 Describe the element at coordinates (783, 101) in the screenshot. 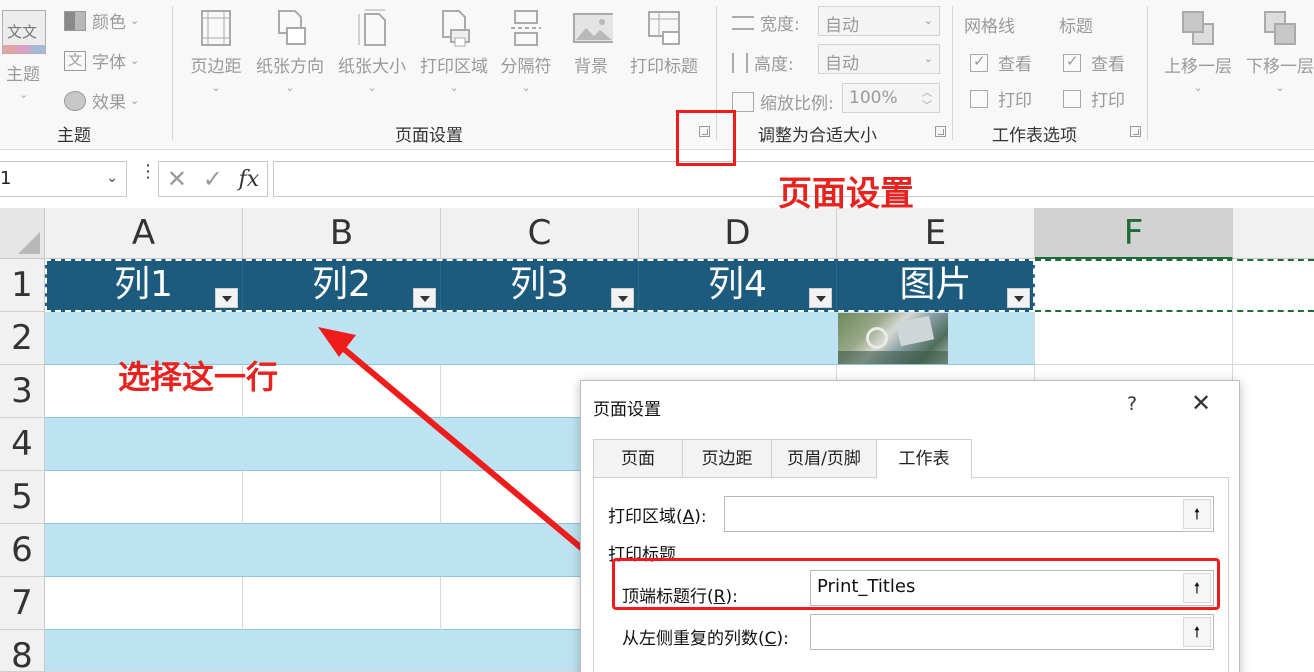

I see `scale-label: 缩放比例:` at that location.